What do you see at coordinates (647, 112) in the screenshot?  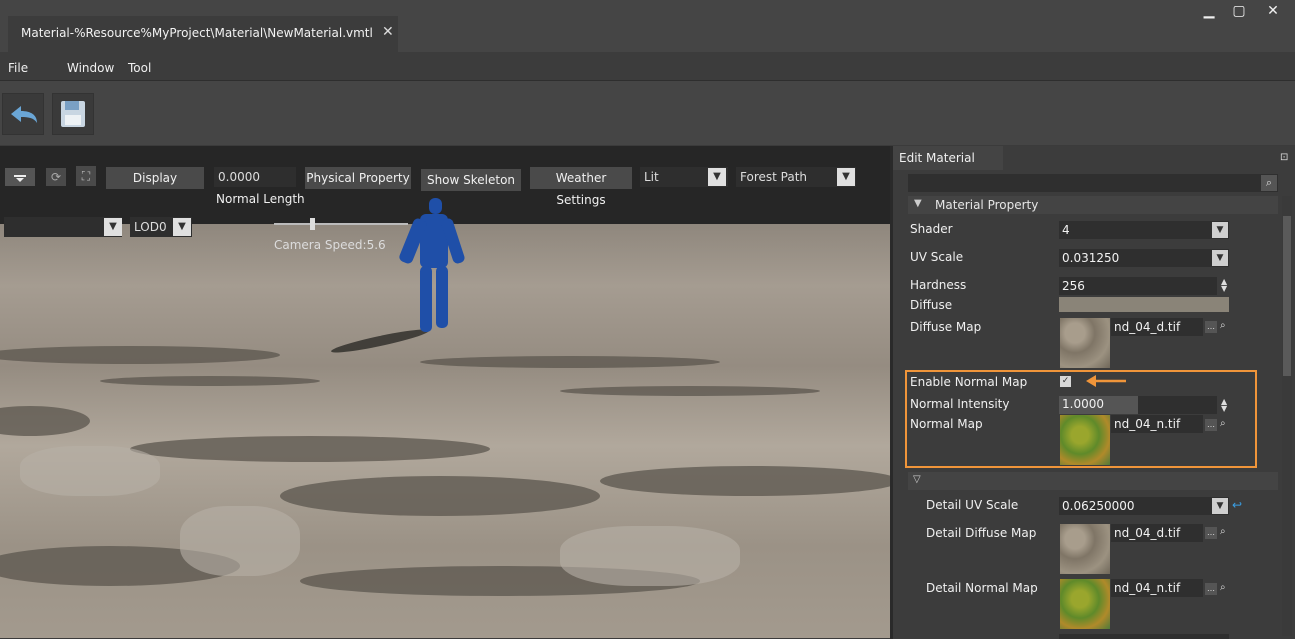 I see `toolbar` at bounding box center [647, 112].